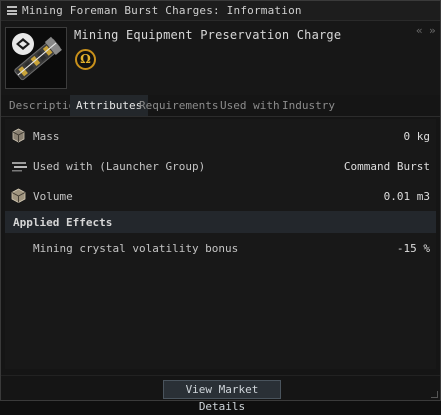  I want to click on attribute-row: Volume 0.01 m3, so click(220, 196).